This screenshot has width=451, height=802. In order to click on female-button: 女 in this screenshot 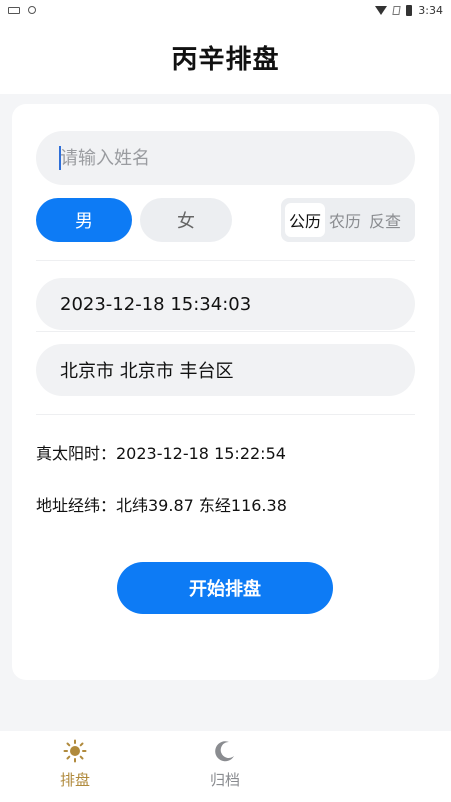, I will do `click(186, 220)`.